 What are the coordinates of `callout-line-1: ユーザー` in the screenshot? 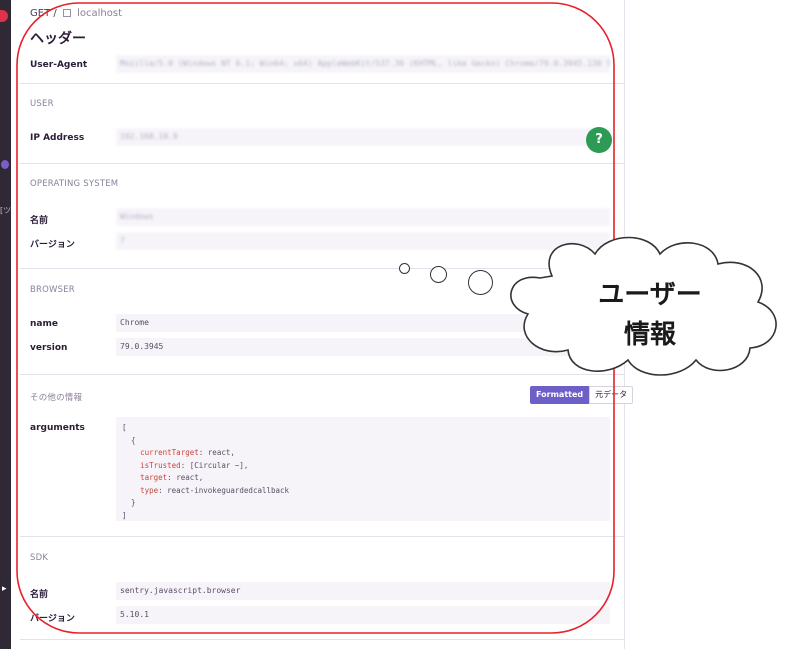 It's located at (650, 295).